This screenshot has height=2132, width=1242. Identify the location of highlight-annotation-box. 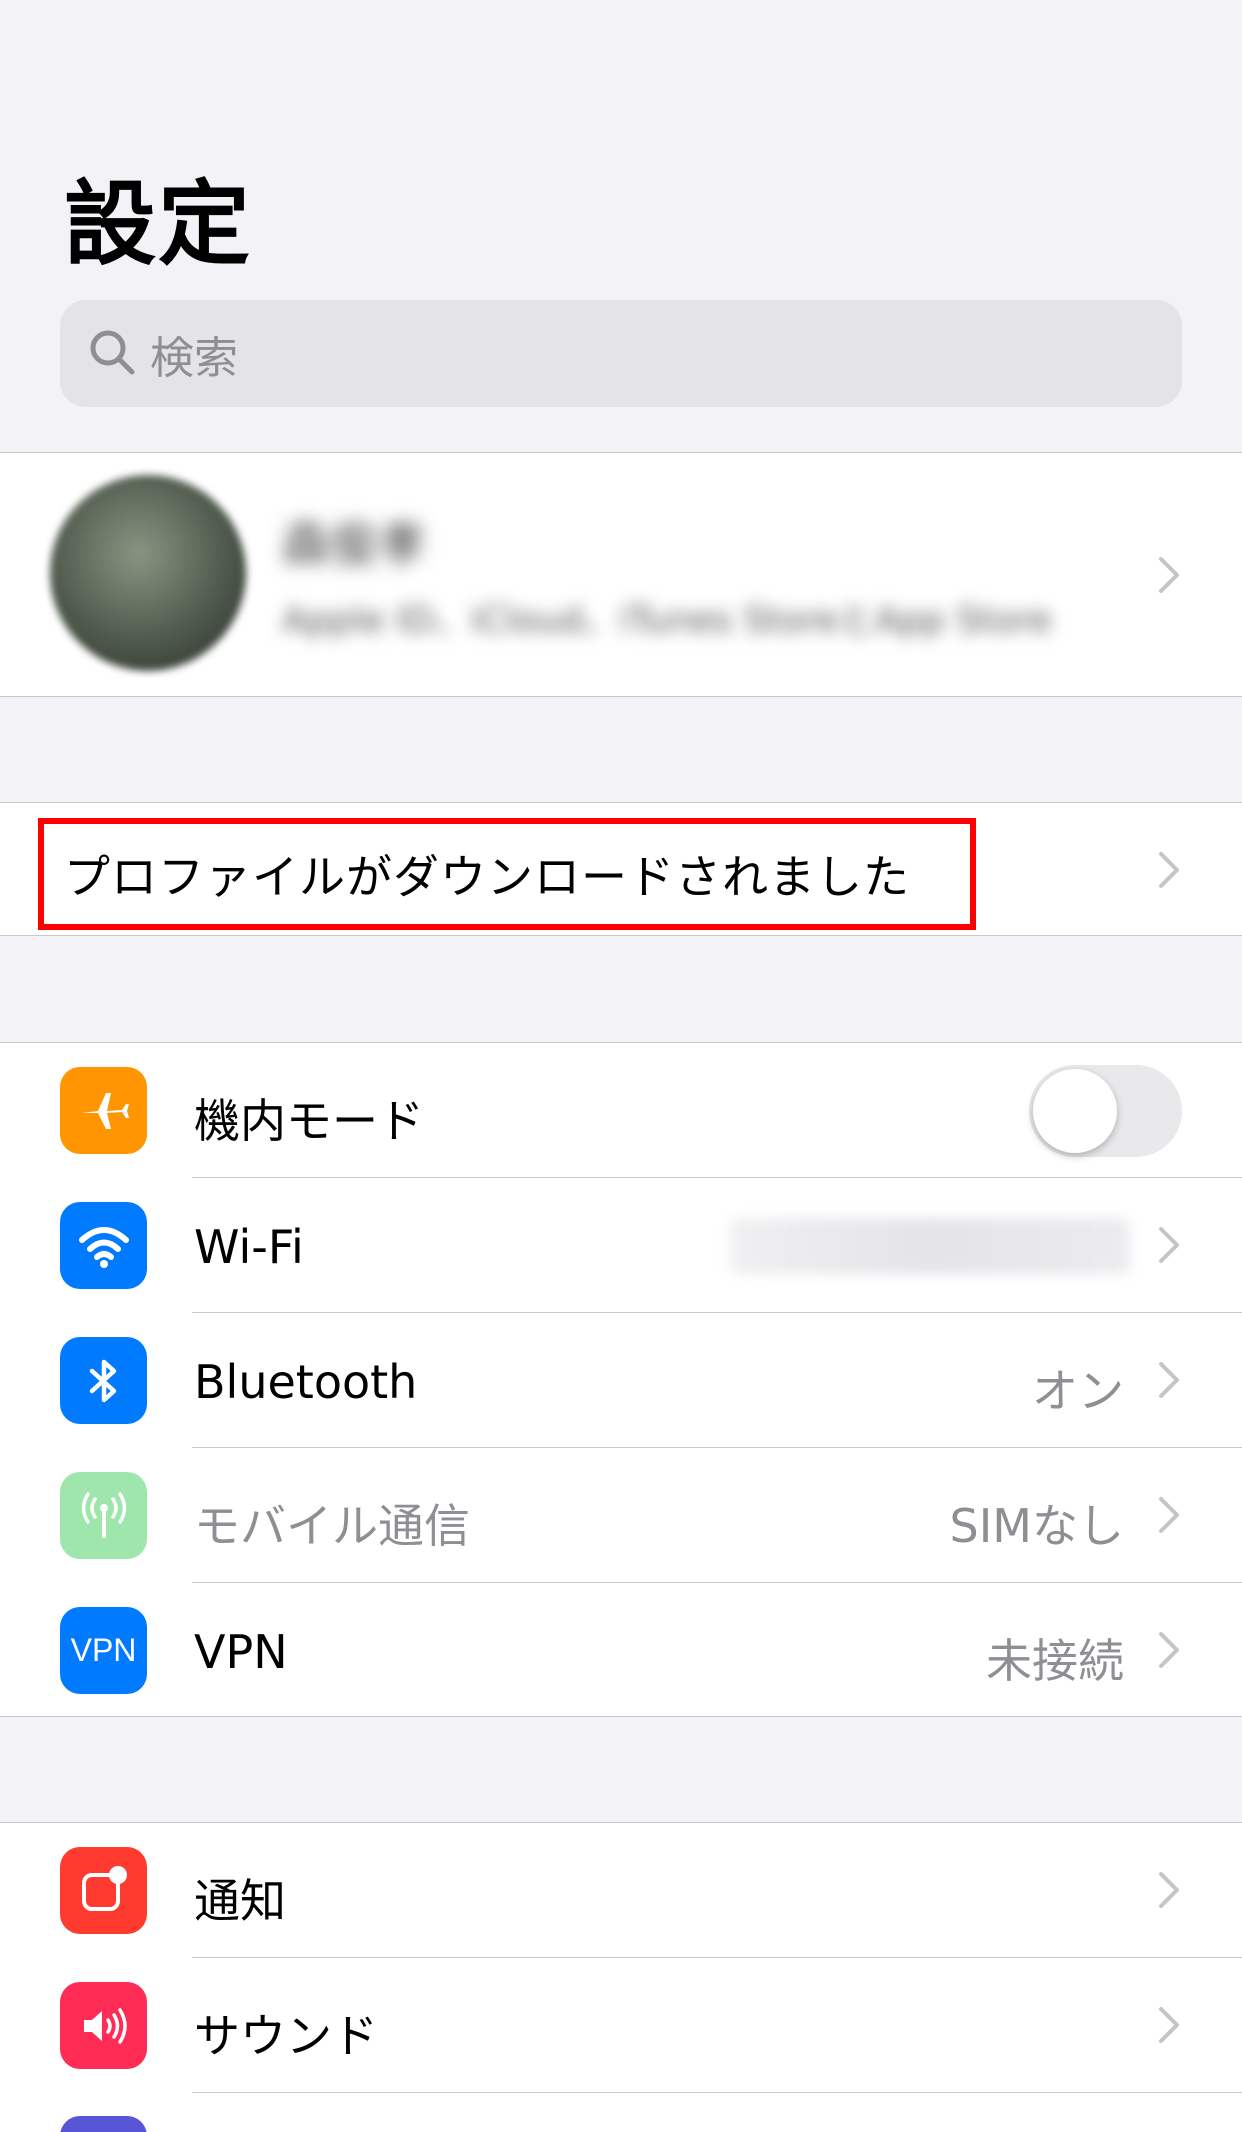
(507, 874).